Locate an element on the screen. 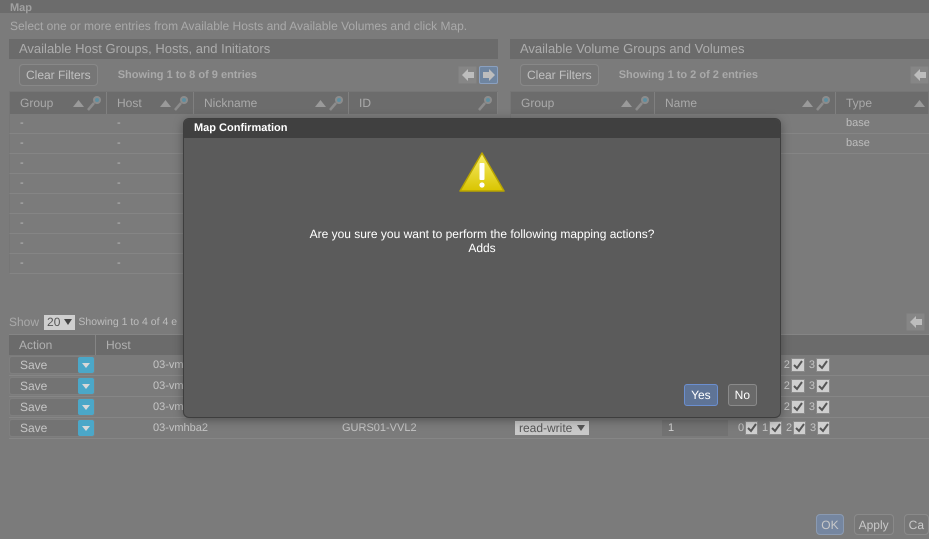 The width and height of the screenshot is (929, 539). dialog-button: Yes is located at coordinates (701, 395).